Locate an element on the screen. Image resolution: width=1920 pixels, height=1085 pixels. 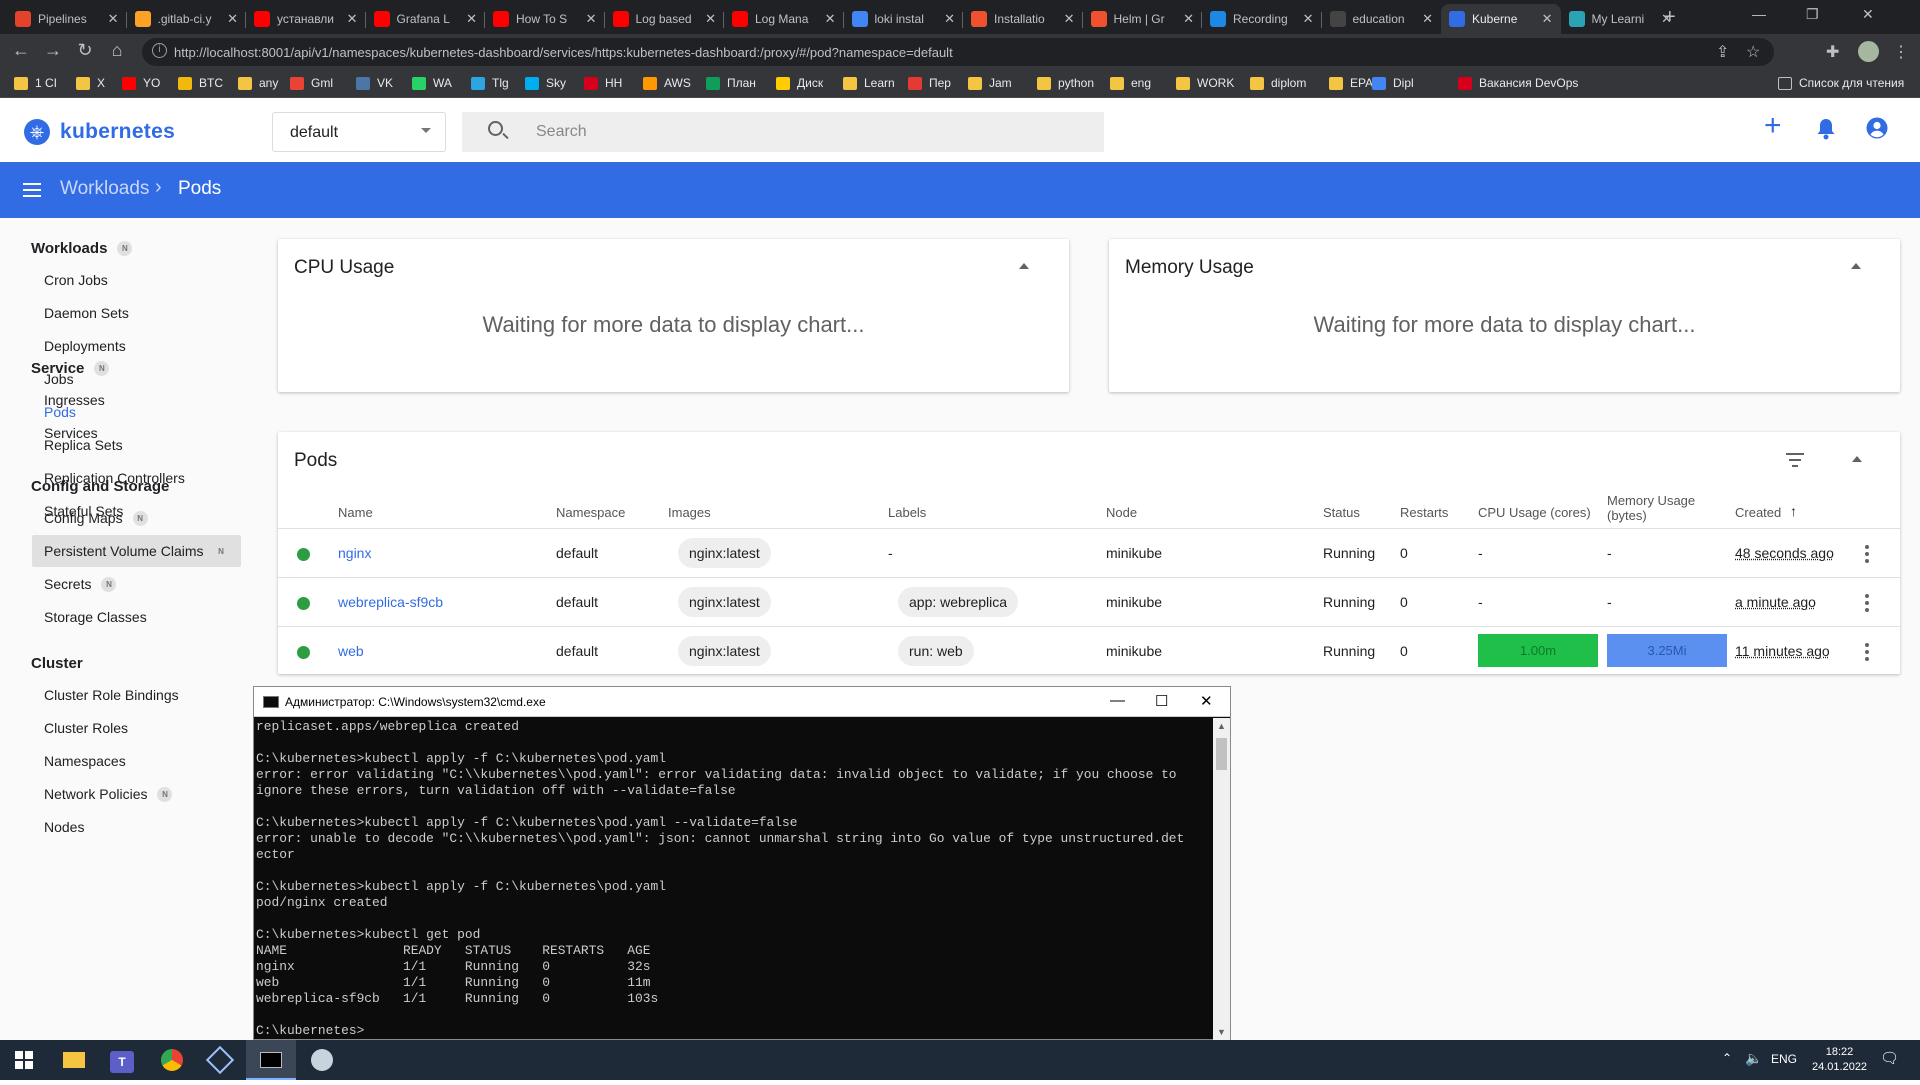
filter-icon is located at coordinates (1795, 460).